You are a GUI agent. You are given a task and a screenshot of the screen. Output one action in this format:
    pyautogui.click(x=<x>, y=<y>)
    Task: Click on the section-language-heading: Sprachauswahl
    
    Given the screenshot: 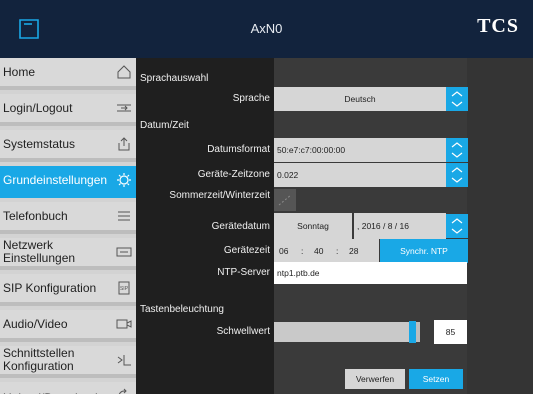 What is the action you would take?
    pyautogui.click(x=174, y=78)
    